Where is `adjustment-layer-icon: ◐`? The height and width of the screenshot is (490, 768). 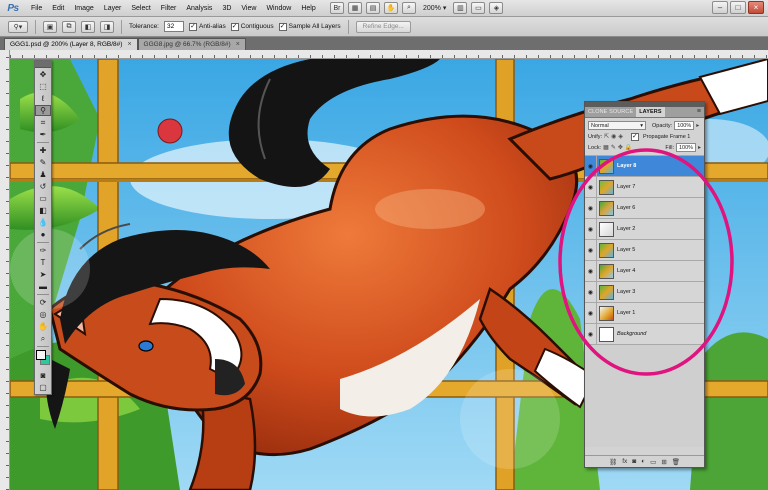
adjustment-layer-icon: ◐ is located at coordinates (643, 461).